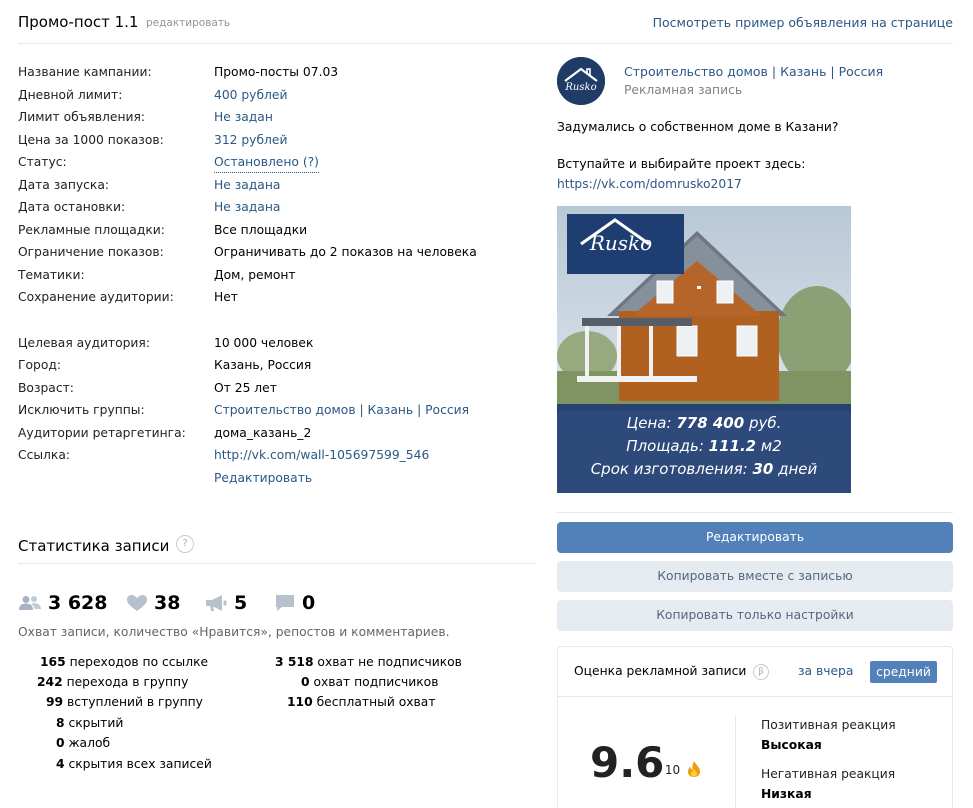 This screenshot has width=973, height=808. Describe the element at coordinates (133, 702) in the screenshot. I see `stat-text: вступлений в группу` at that location.